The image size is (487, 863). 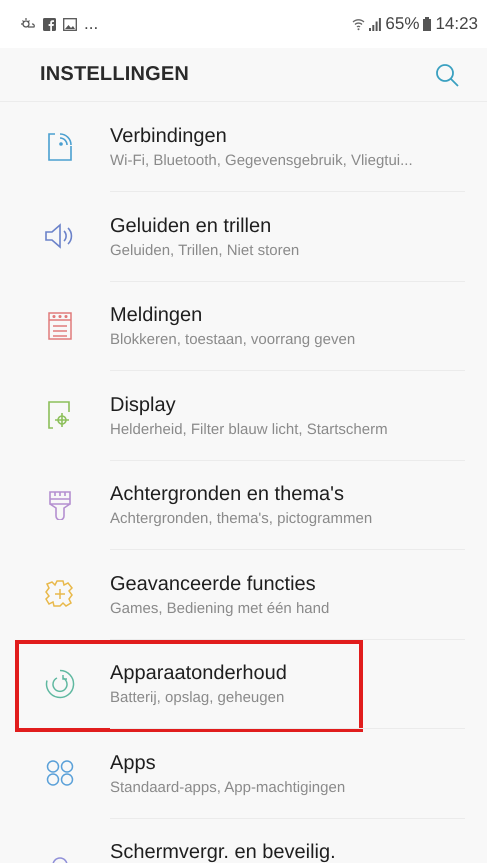 I want to click on item-subtitle: Achtergronden, thema's, pictogrammen, so click(x=242, y=519).